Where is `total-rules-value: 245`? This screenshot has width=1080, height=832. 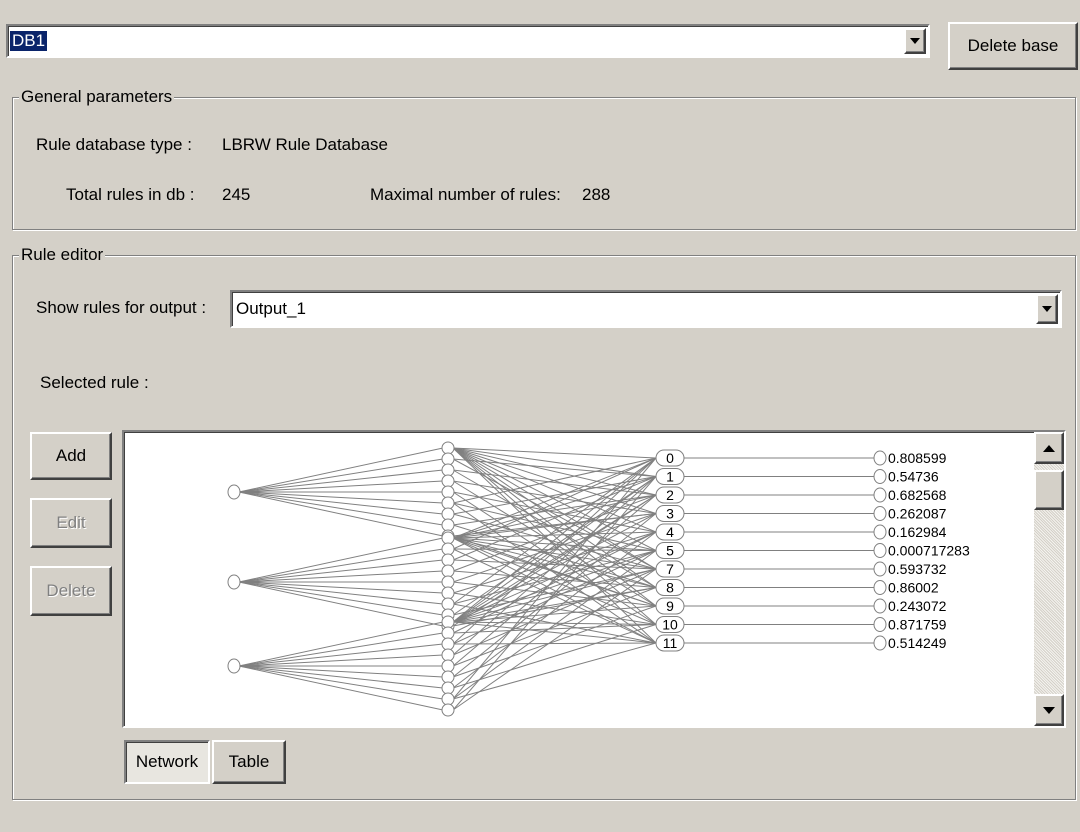
total-rules-value: 245 is located at coordinates (236, 194).